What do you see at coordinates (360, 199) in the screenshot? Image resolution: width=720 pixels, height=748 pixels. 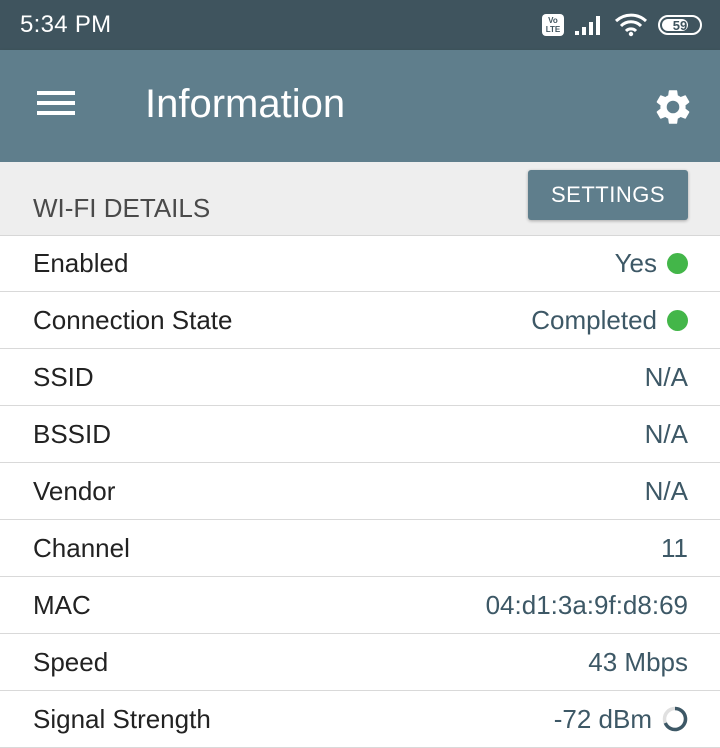 I see `wifi-details-header: WI-FI DETAILS SETTINGS` at bounding box center [360, 199].